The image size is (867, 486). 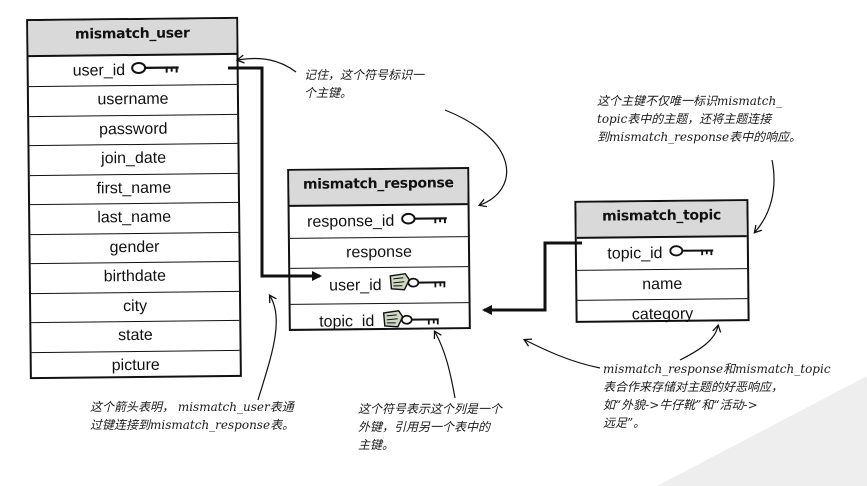 I want to click on table-title: mismatch_user, so click(x=132, y=38).